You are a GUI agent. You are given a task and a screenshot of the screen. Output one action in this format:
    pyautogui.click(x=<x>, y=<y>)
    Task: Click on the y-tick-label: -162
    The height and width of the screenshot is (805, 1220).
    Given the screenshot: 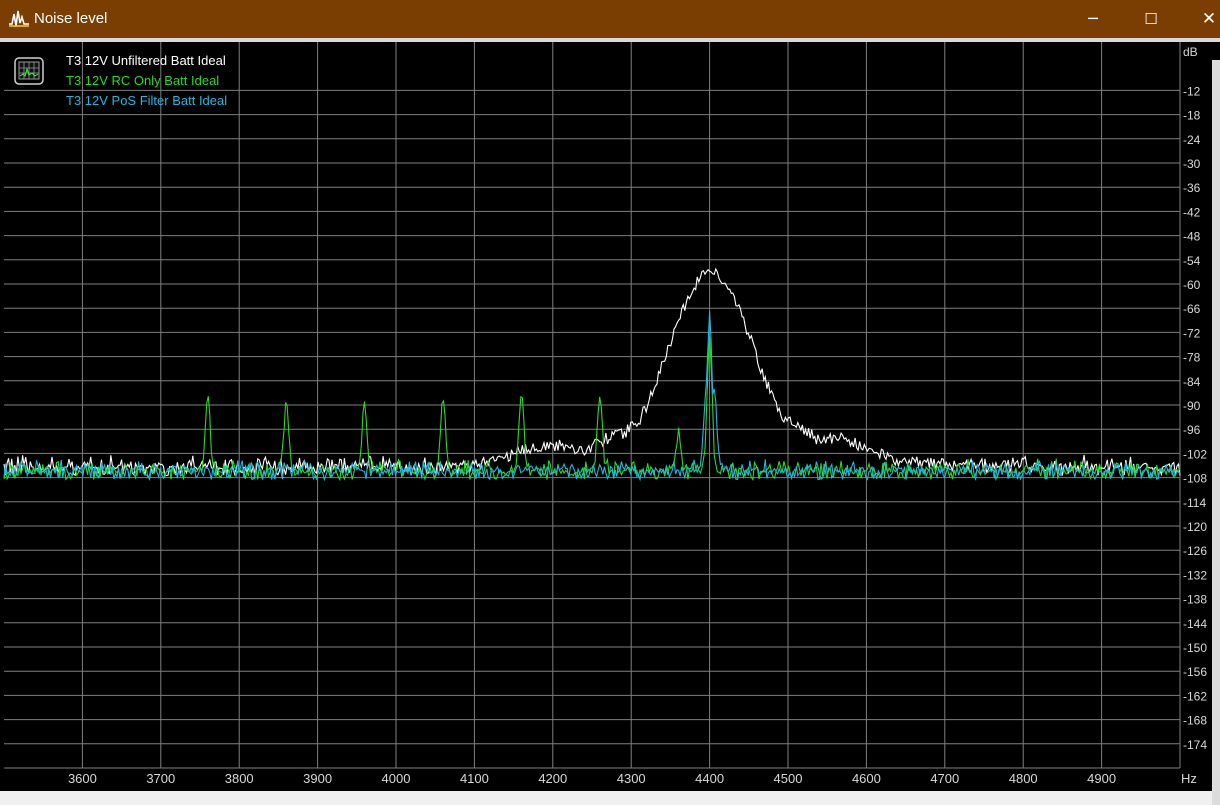 What is the action you would take?
    pyautogui.click(x=1195, y=696)
    